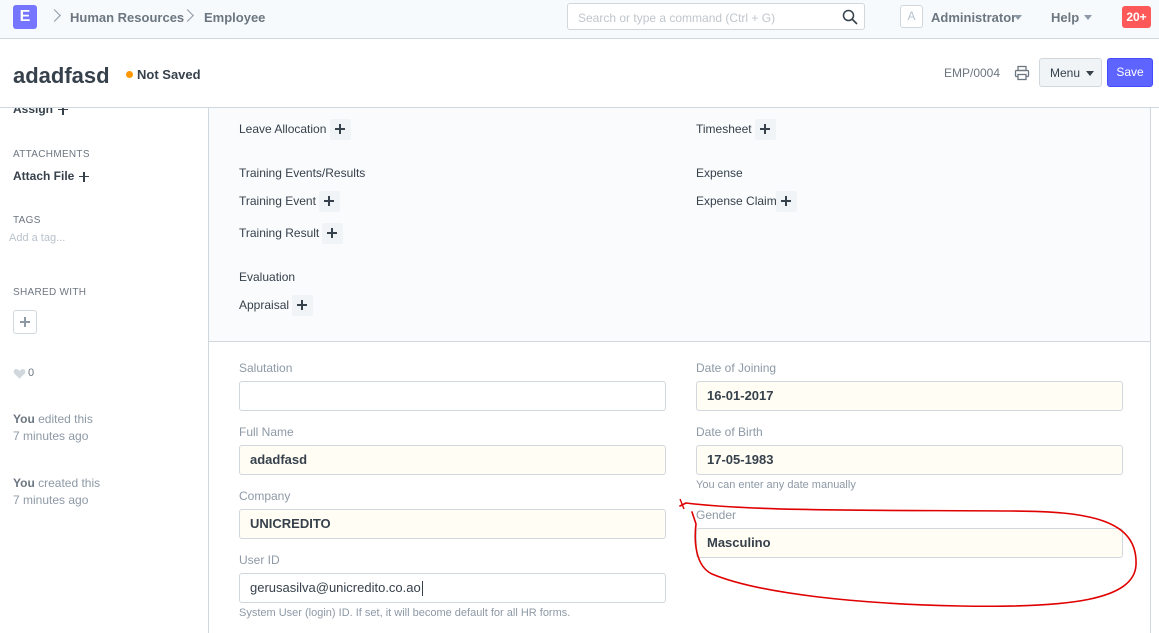 This screenshot has height=633, width=1159. I want to click on status-badge: Not Saved, so click(169, 74).